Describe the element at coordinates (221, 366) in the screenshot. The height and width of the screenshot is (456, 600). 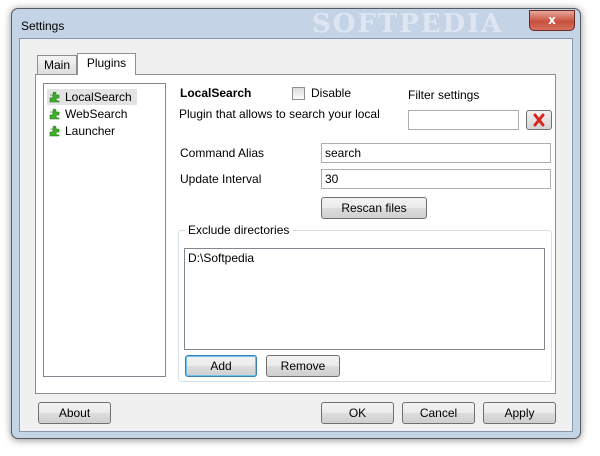
I see `add-directory-button: Add` at that location.